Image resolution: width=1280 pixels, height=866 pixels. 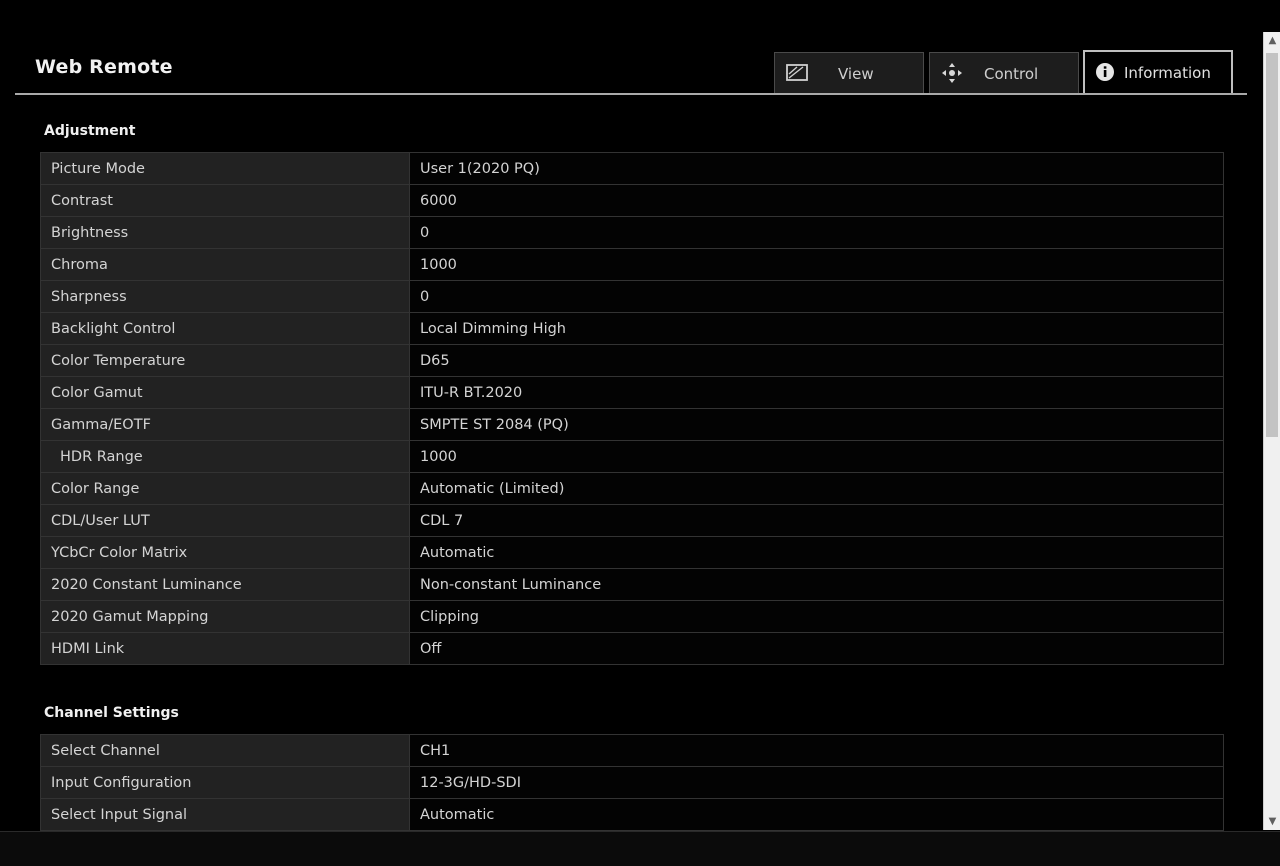 What do you see at coordinates (225, 168) in the screenshot?
I see `row-label: Picture Mode` at bounding box center [225, 168].